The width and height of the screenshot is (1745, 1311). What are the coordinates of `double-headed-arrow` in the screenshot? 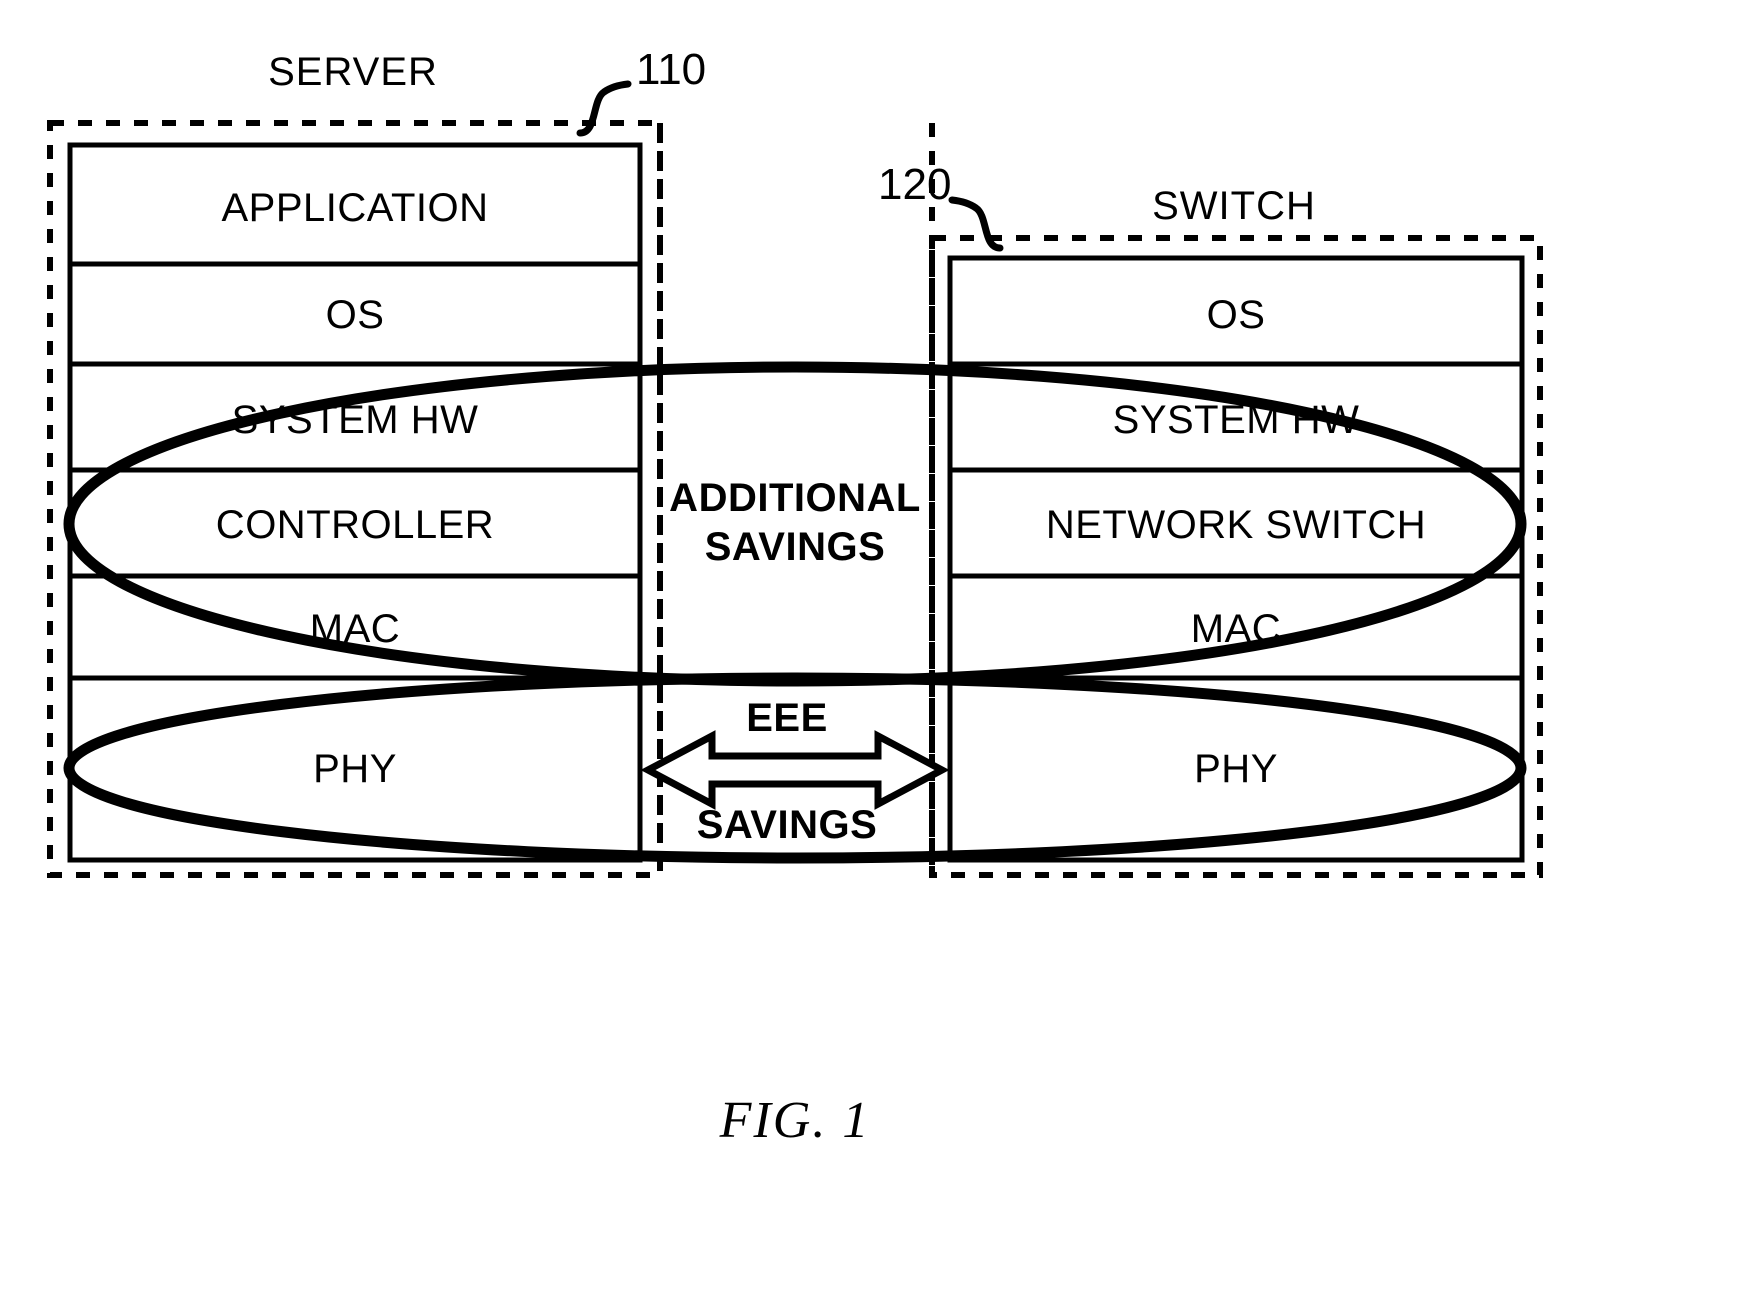 It's located at (795, 770).